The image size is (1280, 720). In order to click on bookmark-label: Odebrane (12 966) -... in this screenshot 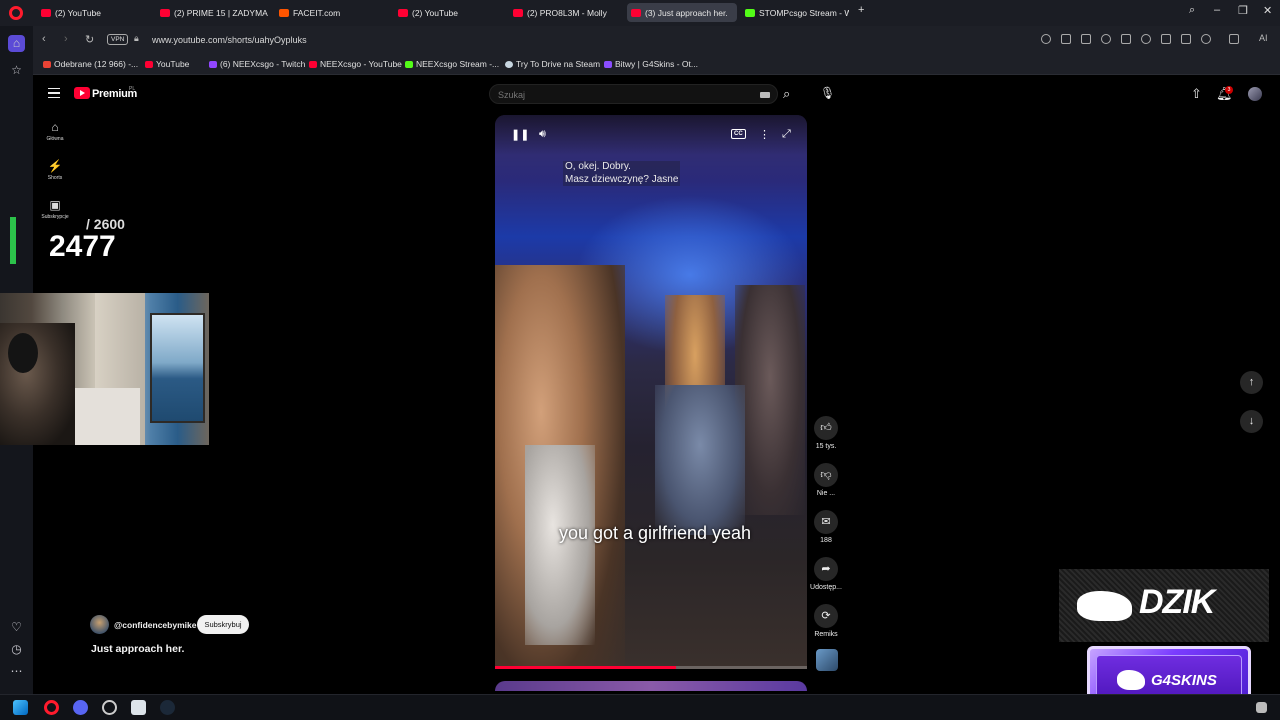, I will do `click(96, 64)`.